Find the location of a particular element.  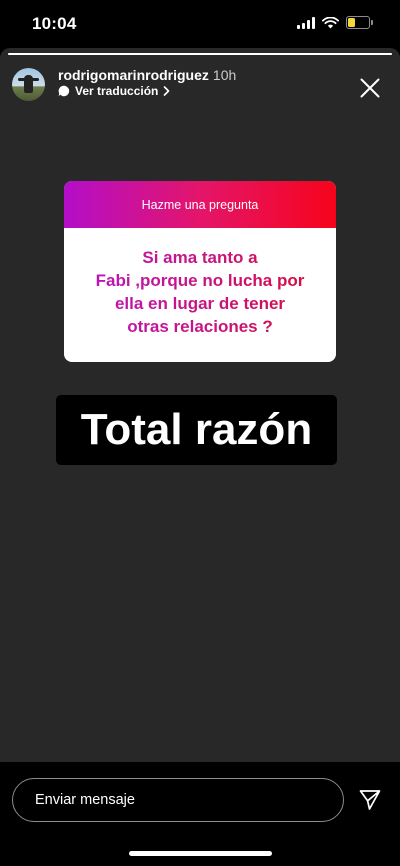

status-time: 10:04 is located at coordinates (54, 23).